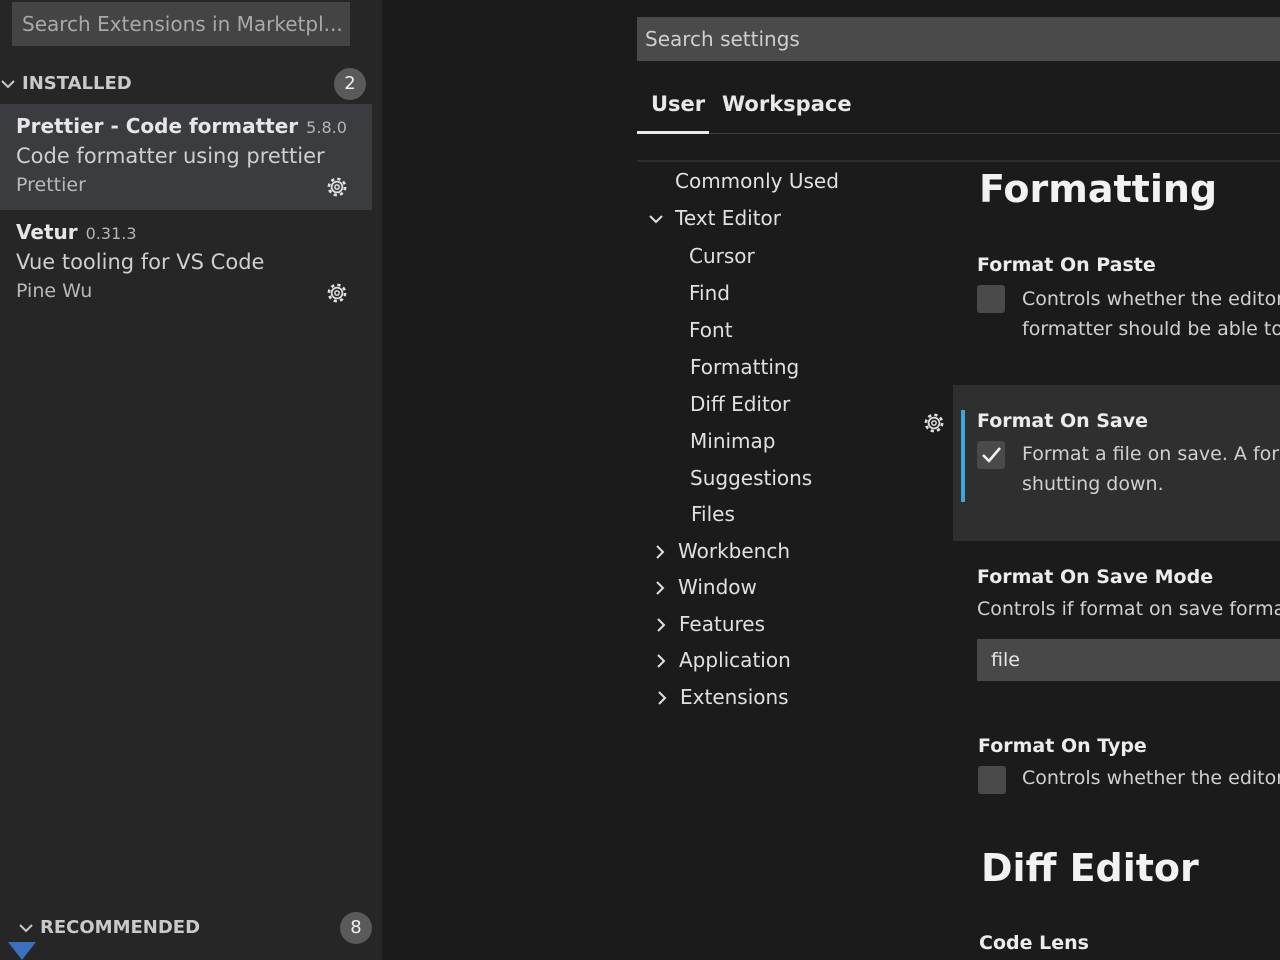 The width and height of the screenshot is (1280, 960). I want to click on toc-features: Features, so click(722, 624).